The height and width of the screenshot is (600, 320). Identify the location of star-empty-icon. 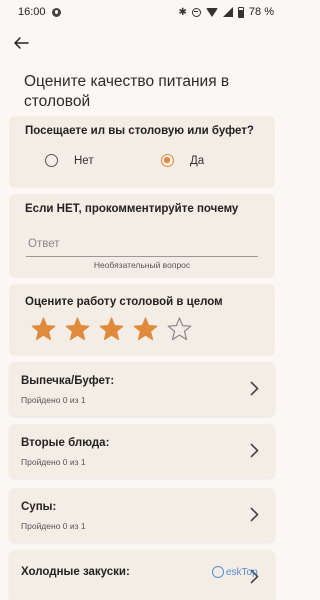
(179, 329).